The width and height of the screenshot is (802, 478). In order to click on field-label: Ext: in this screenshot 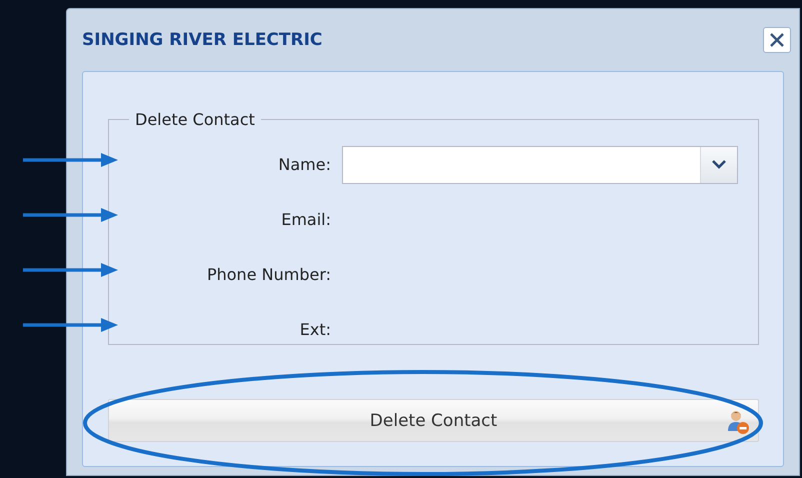, I will do `click(315, 329)`.